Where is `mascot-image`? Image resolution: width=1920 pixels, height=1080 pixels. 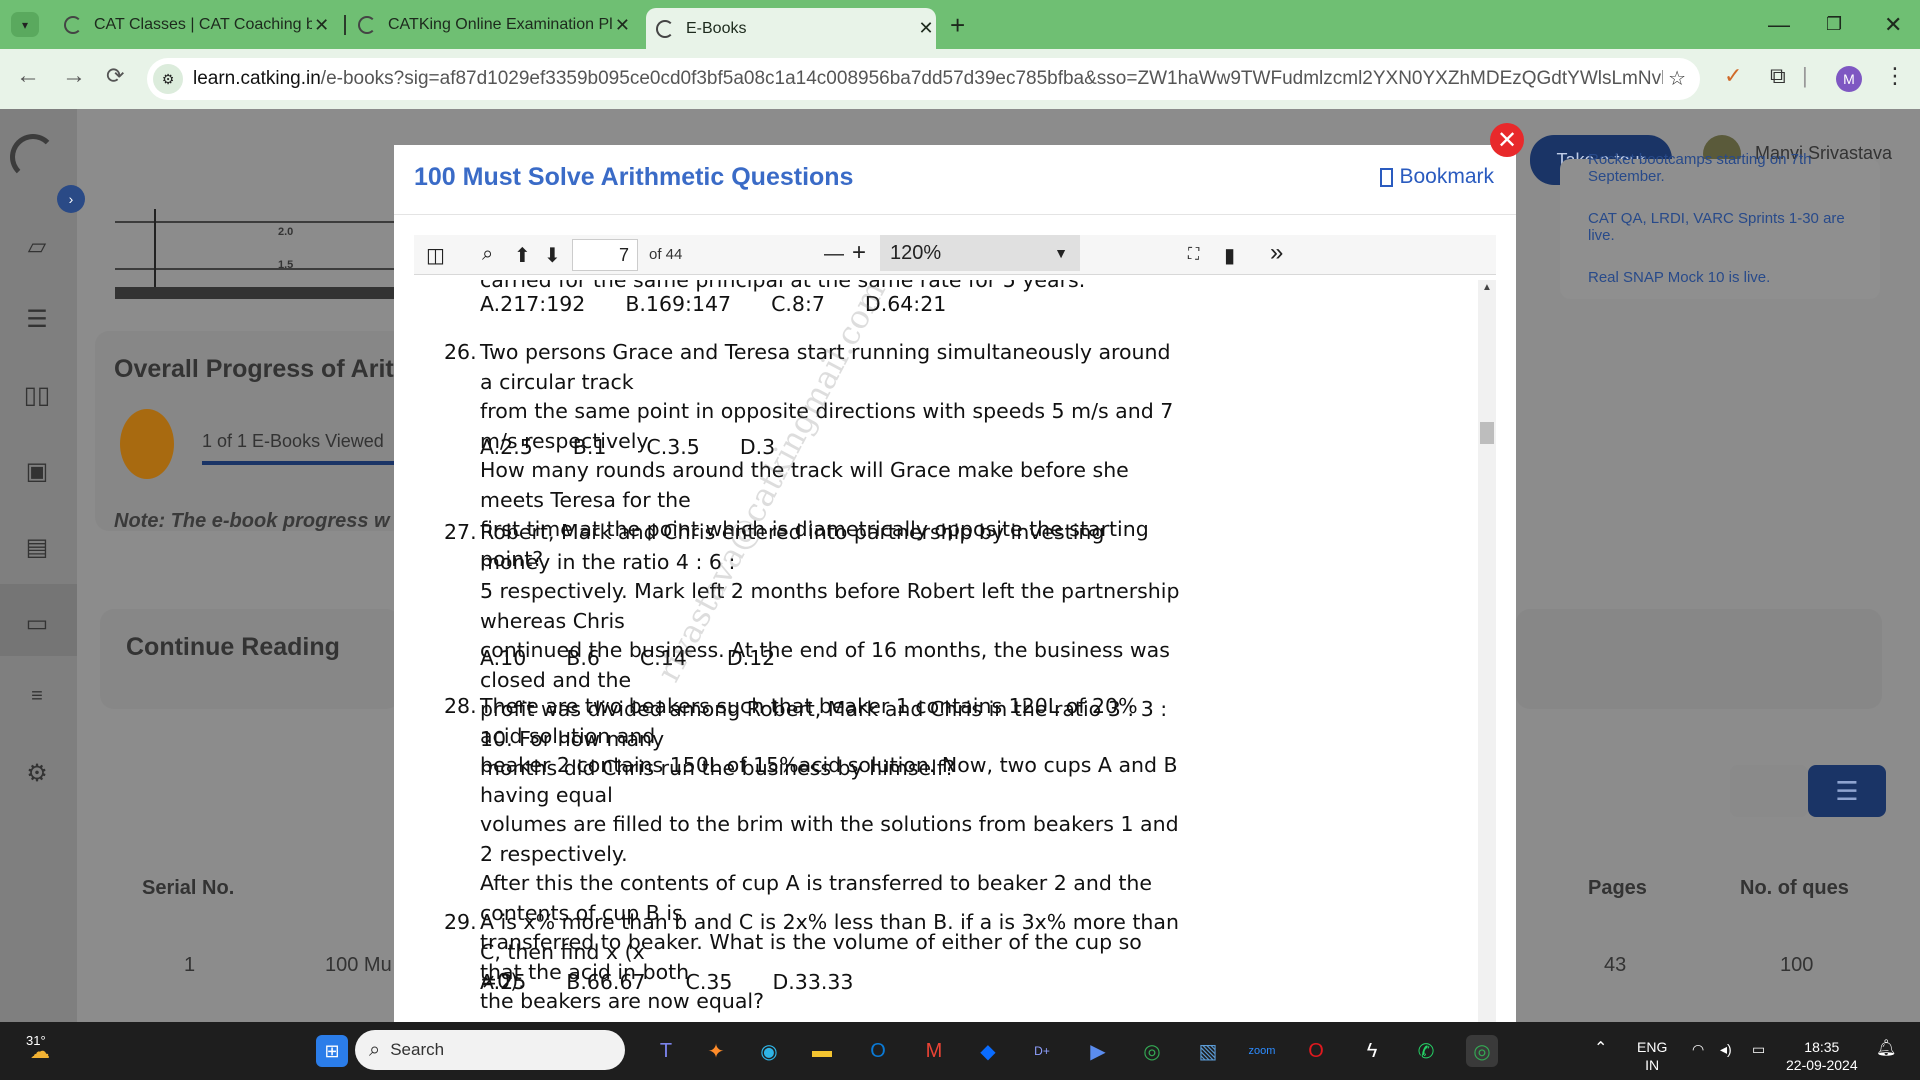 mascot-image is located at coordinates (147, 444).